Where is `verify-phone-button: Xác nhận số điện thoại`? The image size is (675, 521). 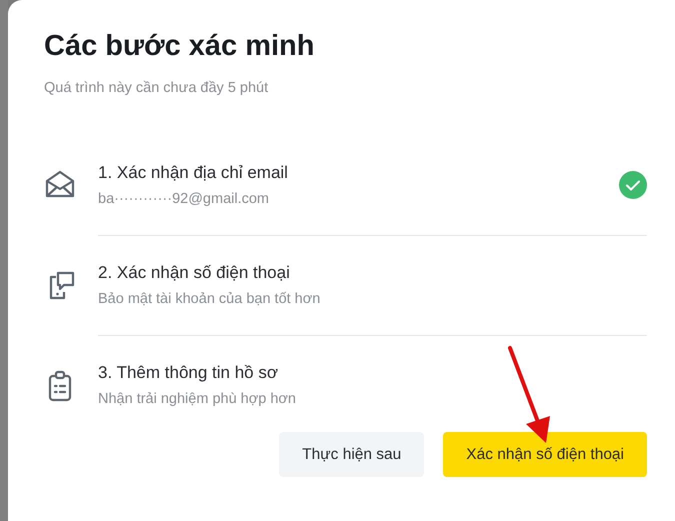 verify-phone-button: Xác nhận số điện thoại is located at coordinates (545, 454).